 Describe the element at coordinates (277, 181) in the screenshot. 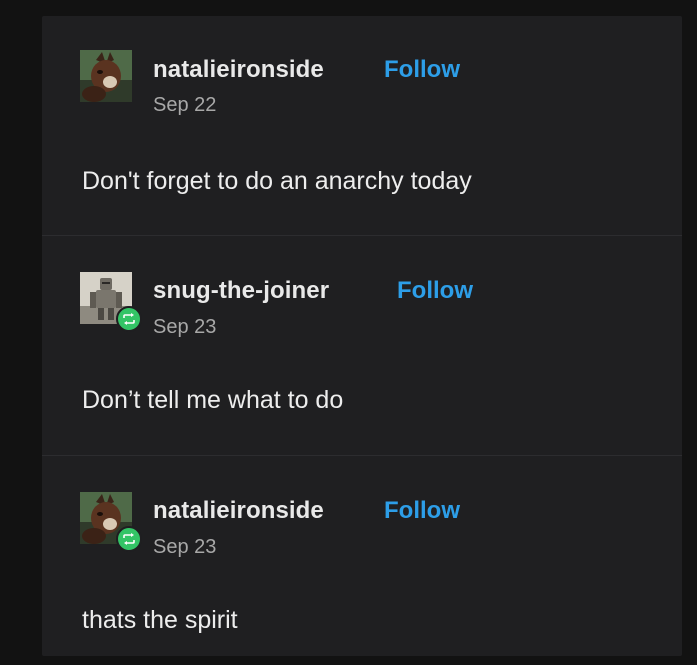

I see `post-body-text: Don't forget to do an anarchy today` at that location.